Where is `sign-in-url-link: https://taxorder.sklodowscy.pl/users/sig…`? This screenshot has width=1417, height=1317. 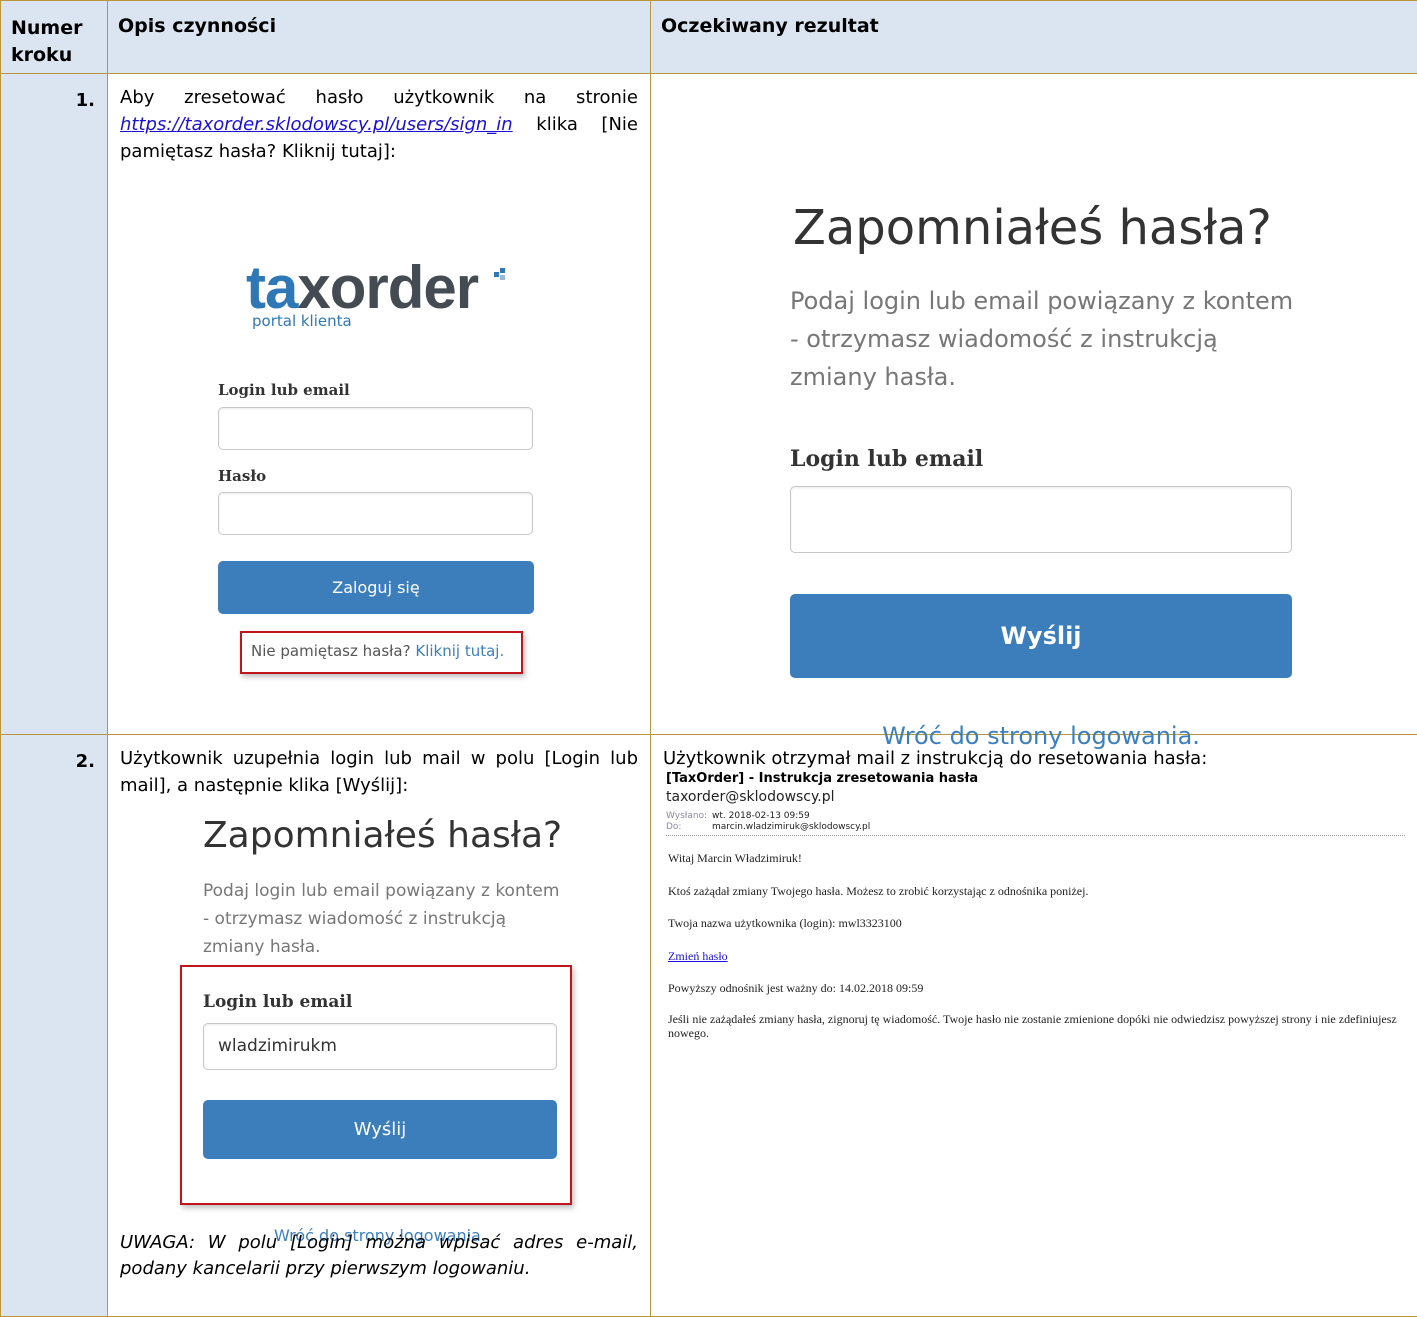 sign-in-url-link: https://taxorder.sklodowscy.pl/users/sig… is located at coordinates (316, 124).